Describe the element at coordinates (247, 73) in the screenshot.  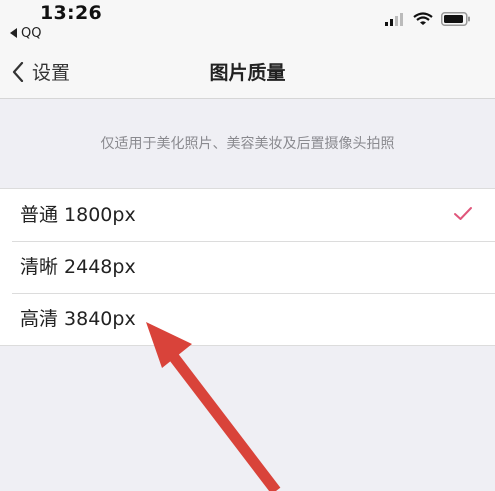
I see `page-title: 图片质量` at that location.